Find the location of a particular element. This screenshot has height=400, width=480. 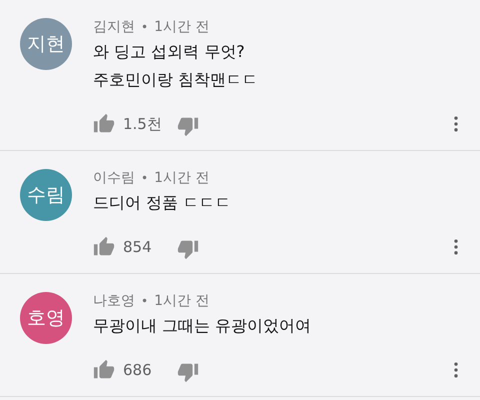

comment-text: 주호민이랑 침착맨ㄷㄷ is located at coordinates (176, 80).